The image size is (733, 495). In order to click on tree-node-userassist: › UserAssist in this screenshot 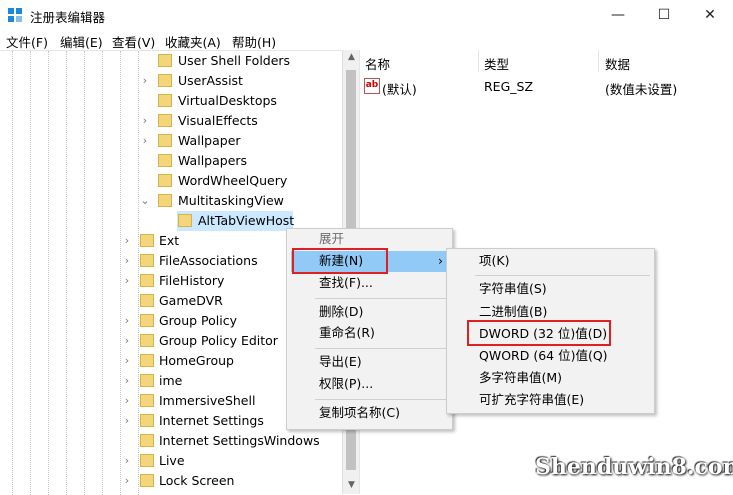, I will do `click(171, 81)`.